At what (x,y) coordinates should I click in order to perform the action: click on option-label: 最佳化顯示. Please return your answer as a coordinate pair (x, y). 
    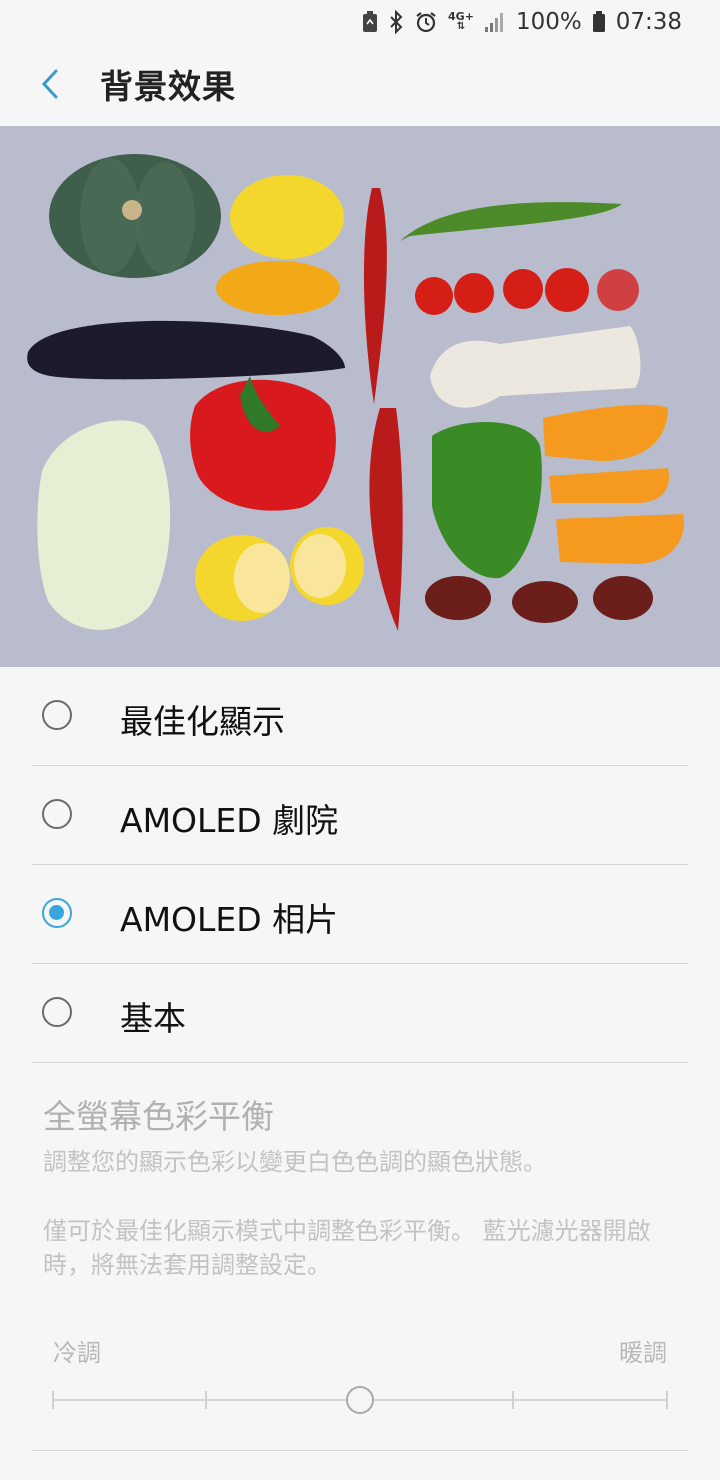
    Looking at the image, I should click on (202, 721).